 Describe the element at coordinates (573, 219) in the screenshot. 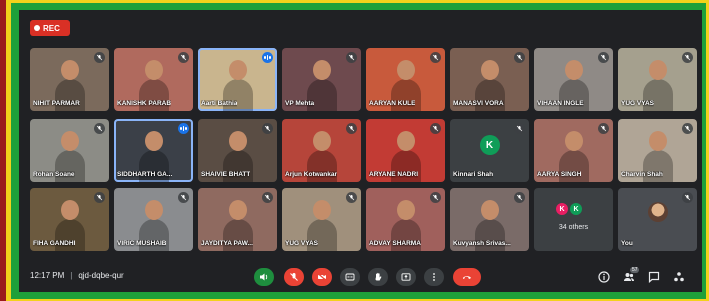

I see `others-tile: KK 34 others` at that location.